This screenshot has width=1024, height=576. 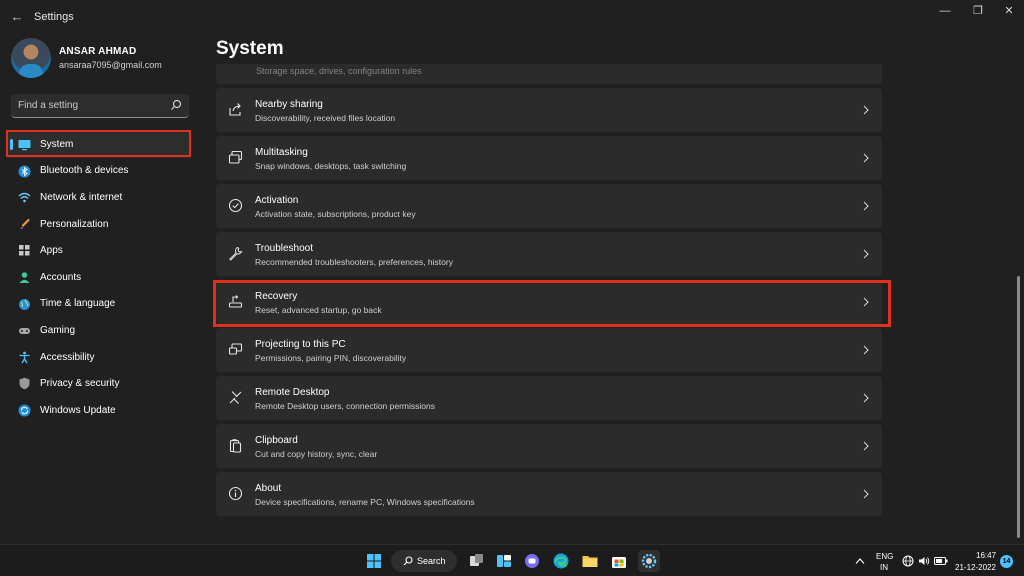 I want to click on globe-icon, so click(x=24, y=304).